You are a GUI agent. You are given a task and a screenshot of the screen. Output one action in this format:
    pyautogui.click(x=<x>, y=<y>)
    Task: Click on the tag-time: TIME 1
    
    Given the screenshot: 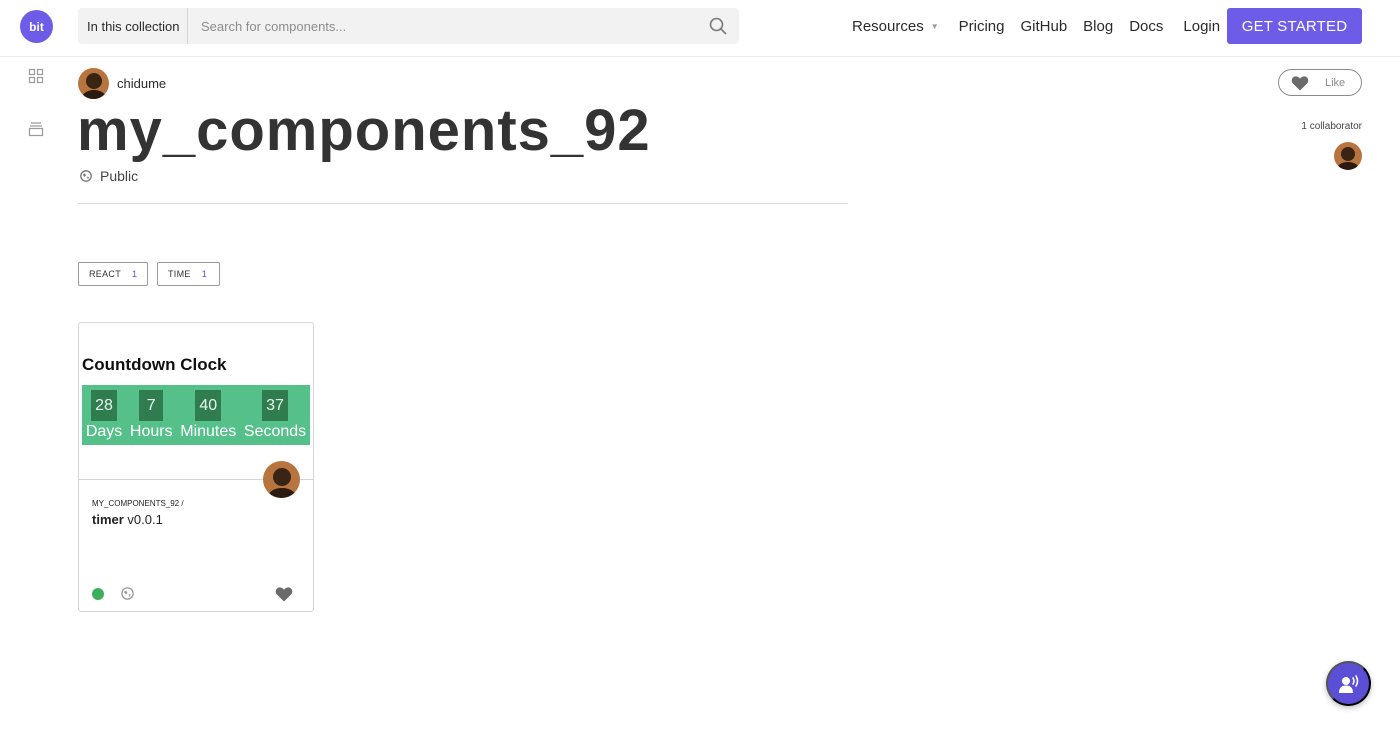 What is the action you would take?
    pyautogui.click(x=188, y=274)
    